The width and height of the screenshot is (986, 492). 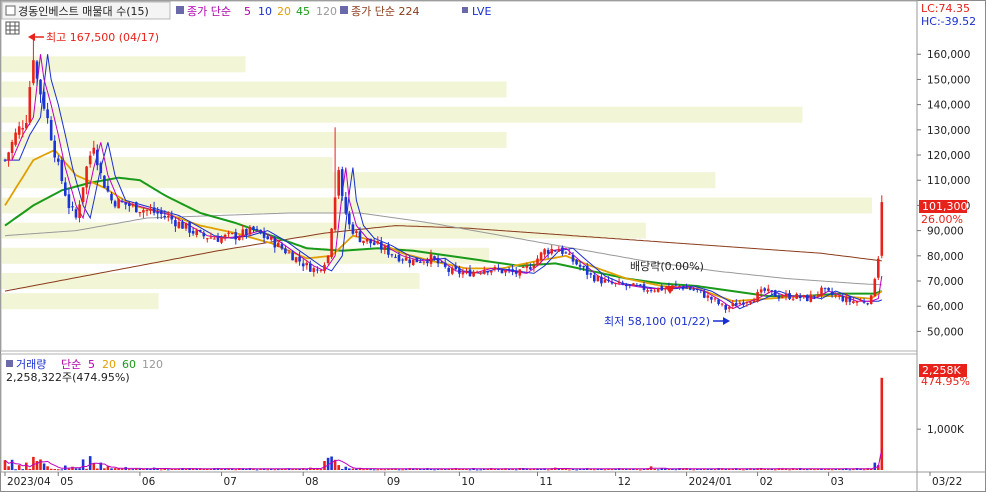 I want to click on price-tick-label-8: 80,000, so click(x=945, y=257).